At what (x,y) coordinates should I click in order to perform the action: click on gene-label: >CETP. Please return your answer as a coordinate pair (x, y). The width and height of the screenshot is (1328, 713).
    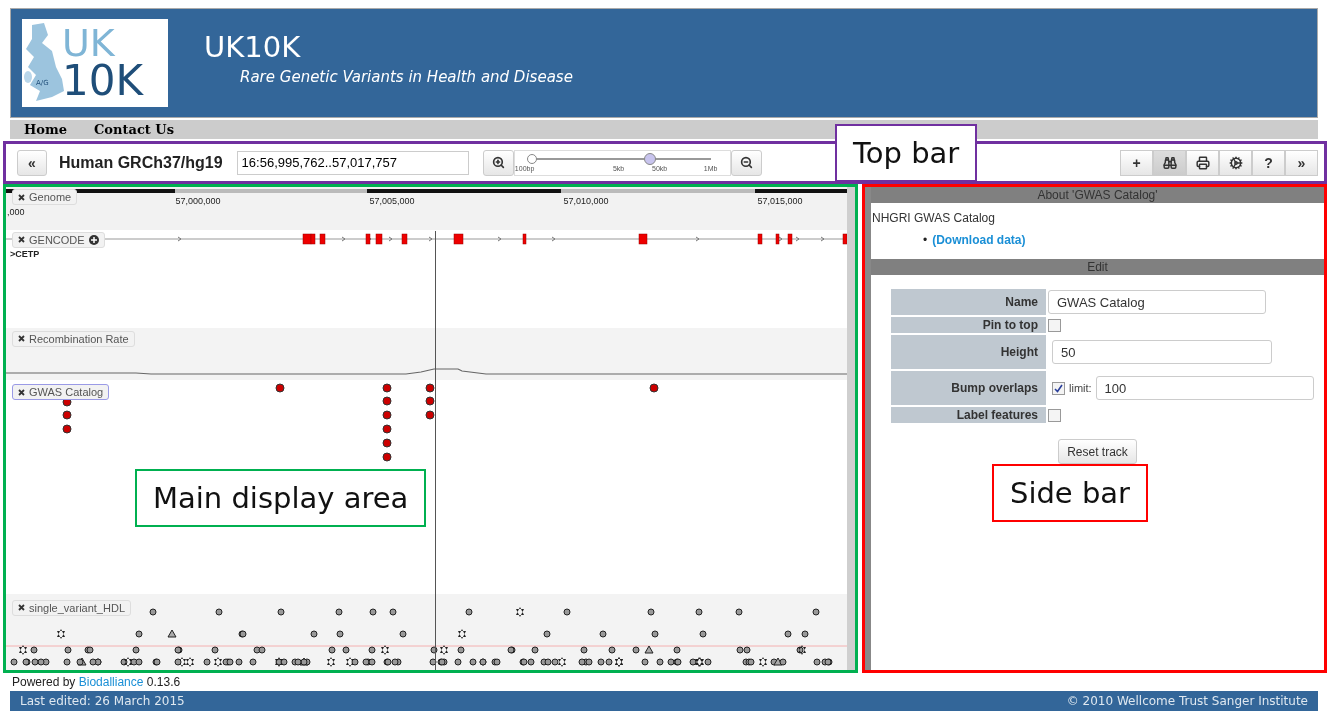
    Looking at the image, I should click on (25, 253).